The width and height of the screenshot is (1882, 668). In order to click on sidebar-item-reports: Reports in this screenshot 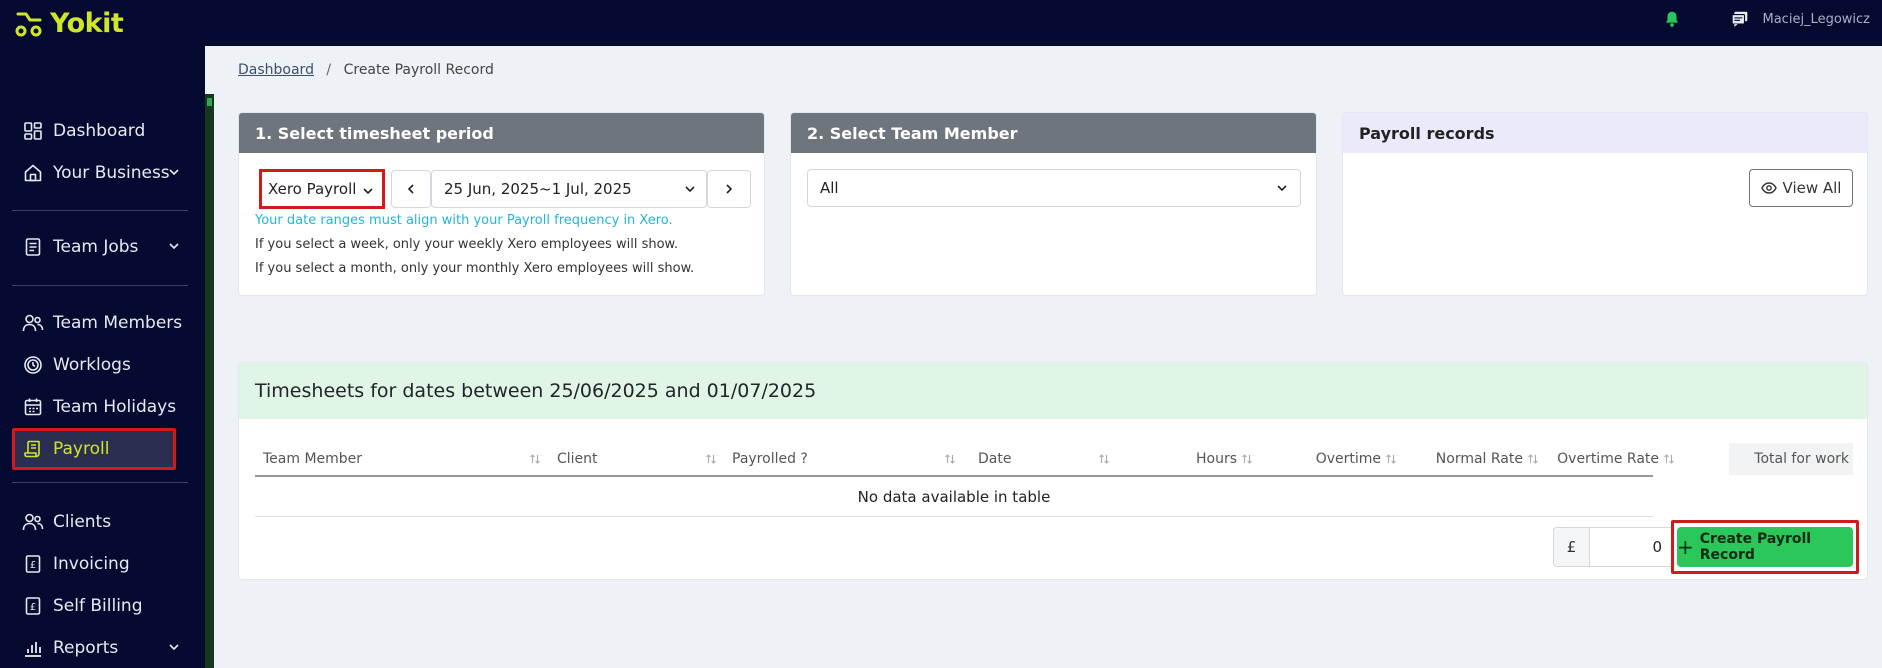, I will do `click(100, 647)`.